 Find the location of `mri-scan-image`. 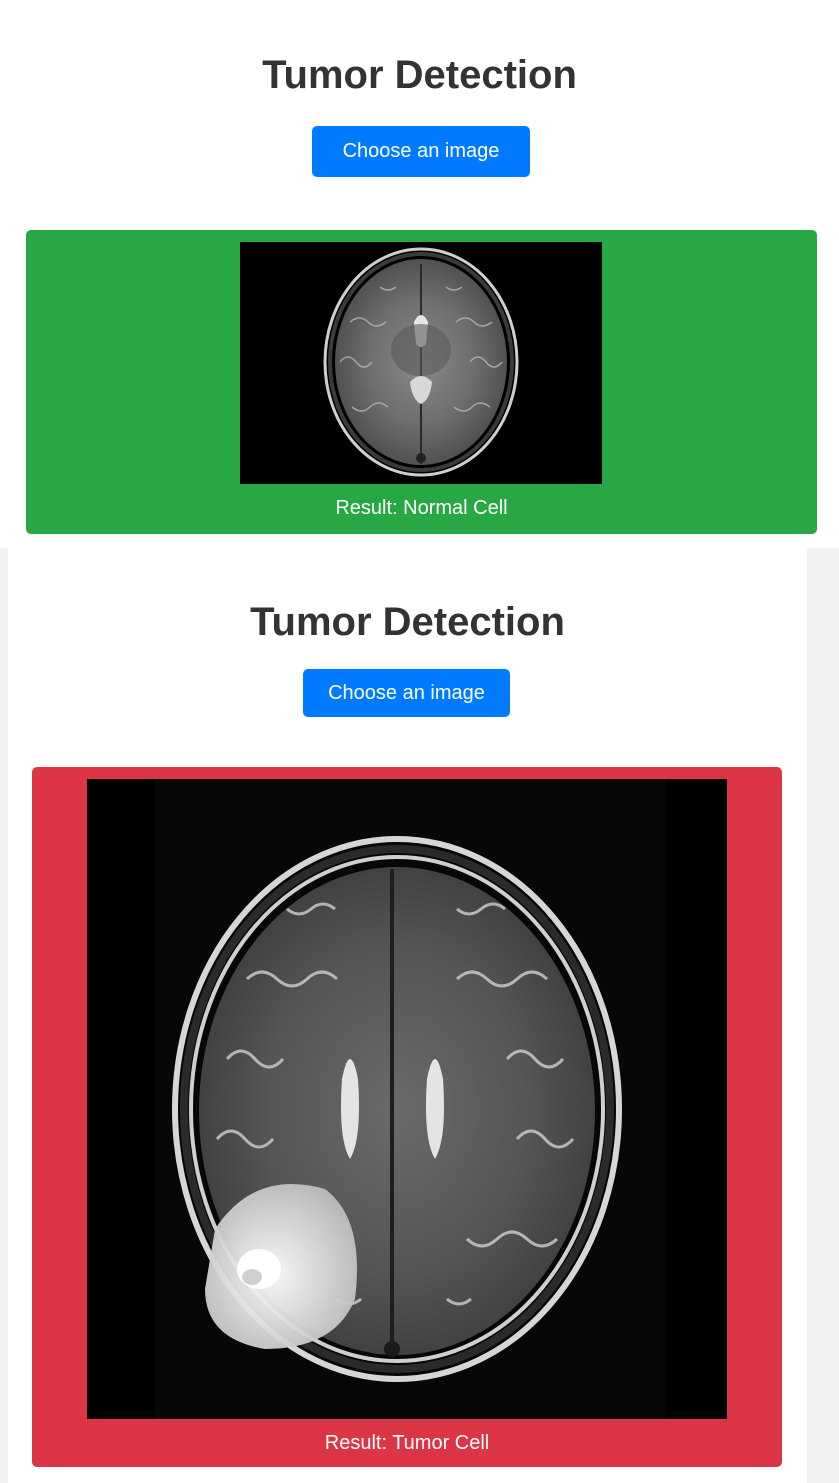

mri-scan-image is located at coordinates (421, 363).